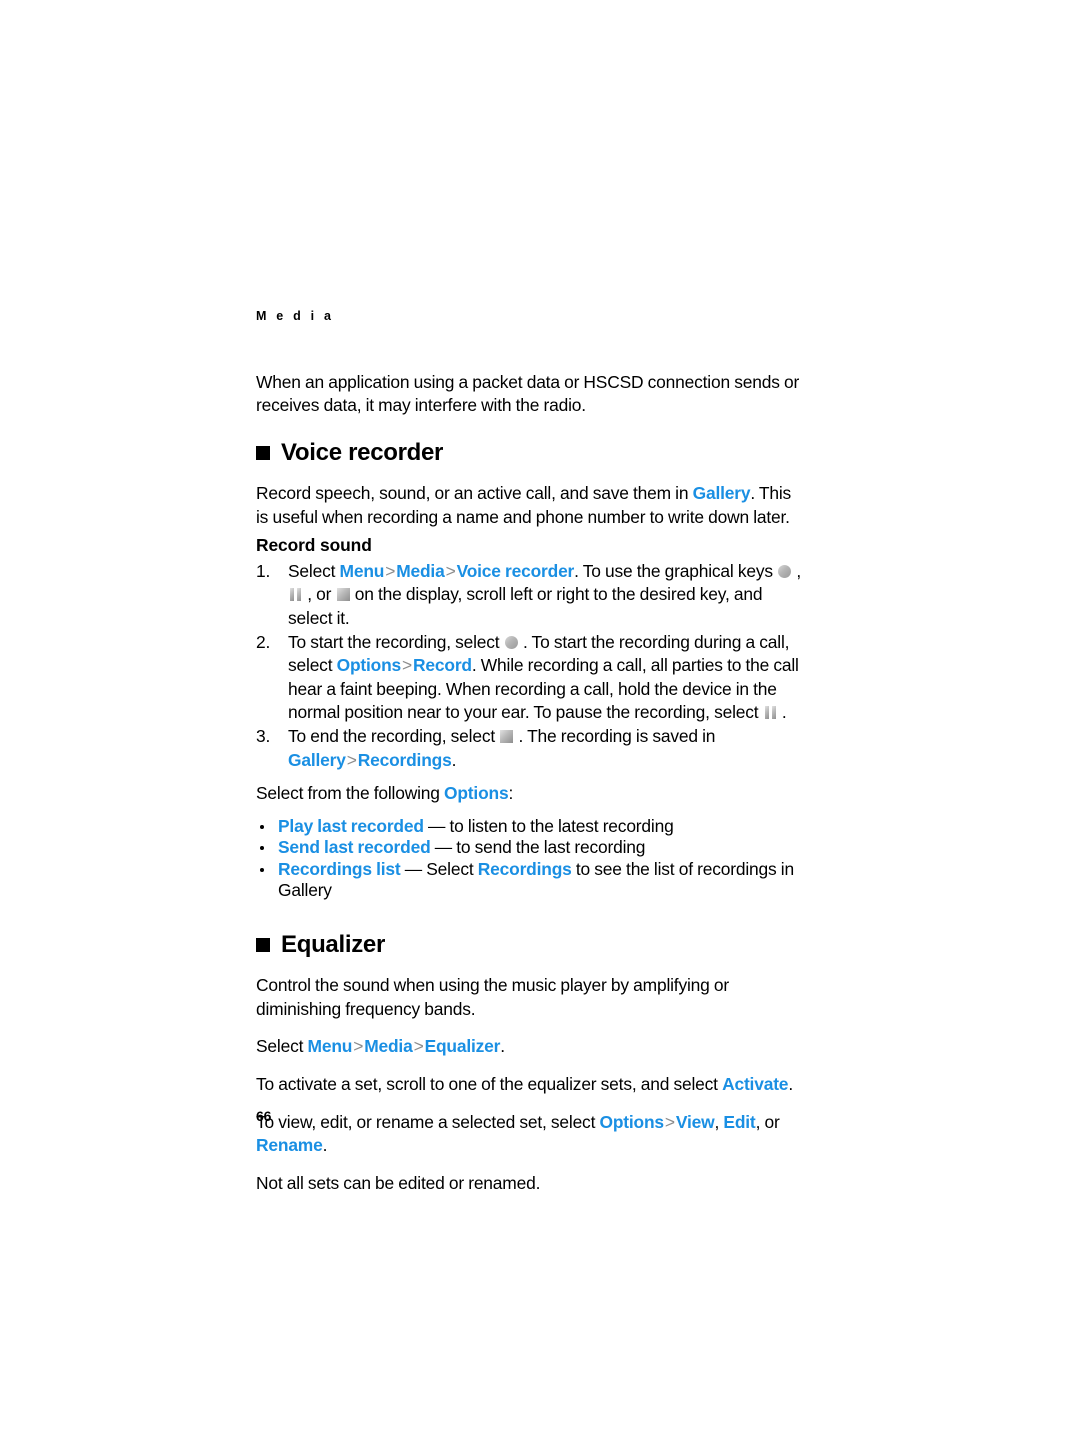 This screenshot has height=1440, width=1080. What do you see at coordinates (676, 570) in the screenshot?
I see `text-fragment: . To use the graphical keys` at bounding box center [676, 570].